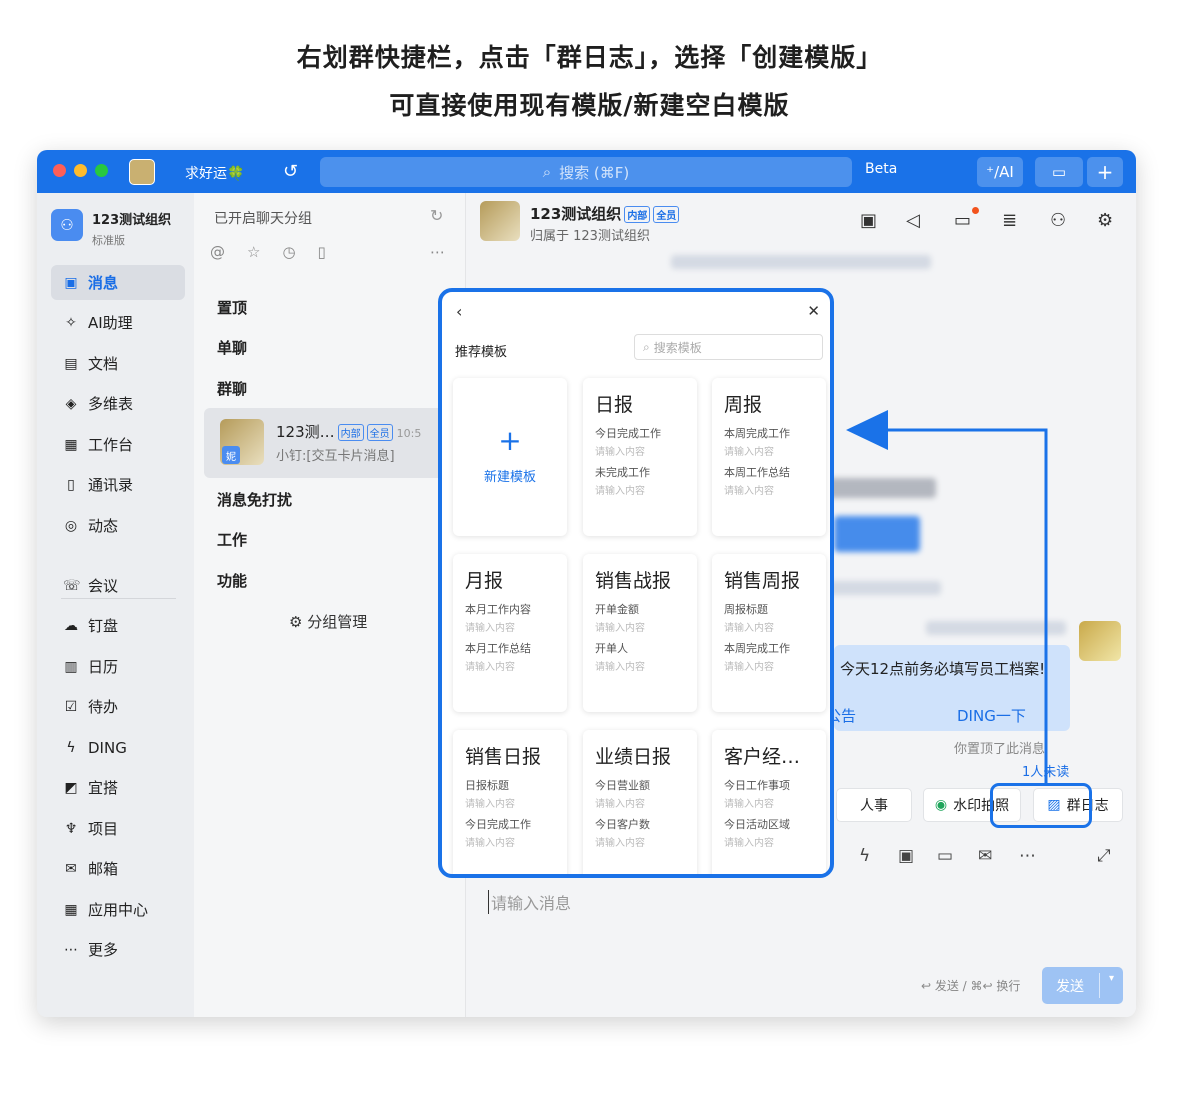 The height and width of the screenshot is (1095, 1179). I want to click on template-field: 周报标题, so click(746, 609).